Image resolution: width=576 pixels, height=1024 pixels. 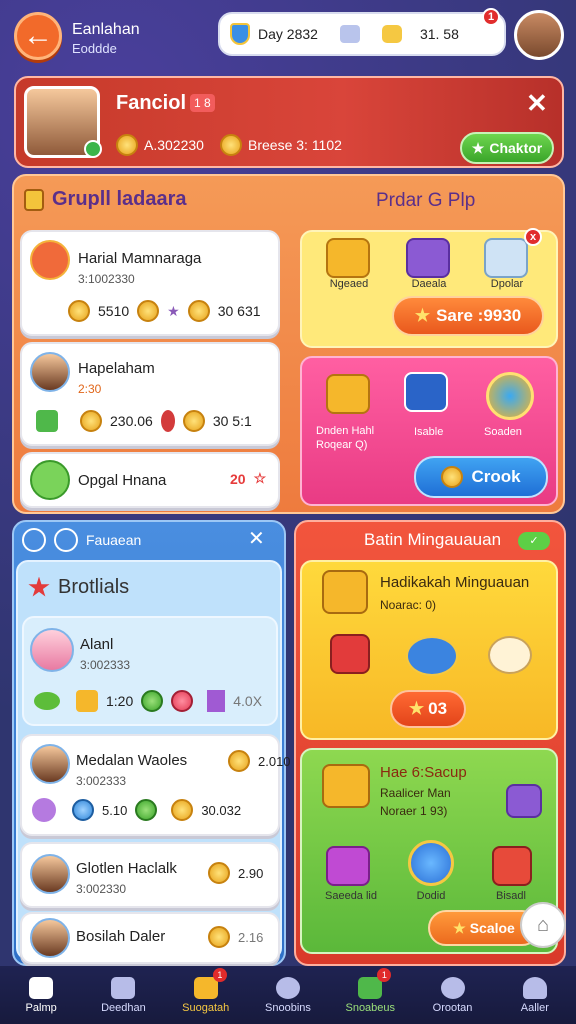 What do you see at coordinates (507, 148) in the screenshot?
I see `chat-button: ★ Chaktor` at bounding box center [507, 148].